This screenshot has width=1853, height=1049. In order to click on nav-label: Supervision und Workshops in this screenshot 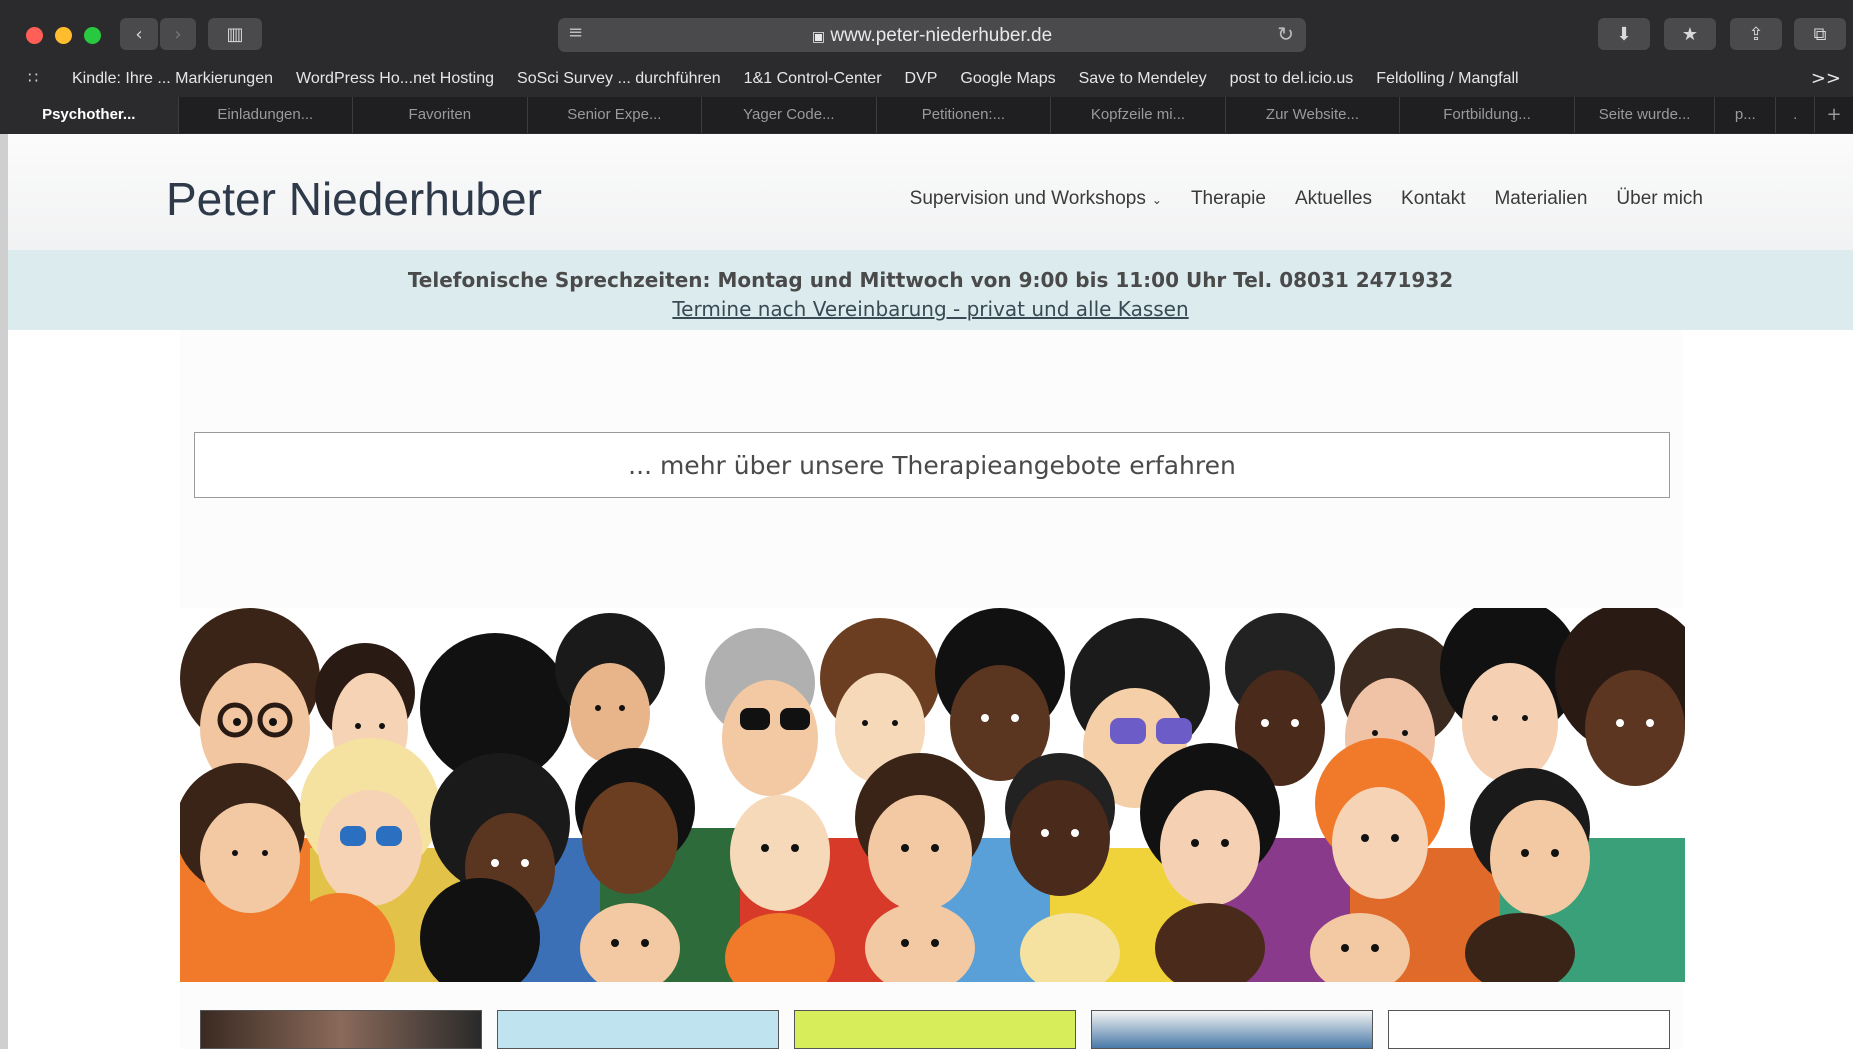, I will do `click(1027, 198)`.